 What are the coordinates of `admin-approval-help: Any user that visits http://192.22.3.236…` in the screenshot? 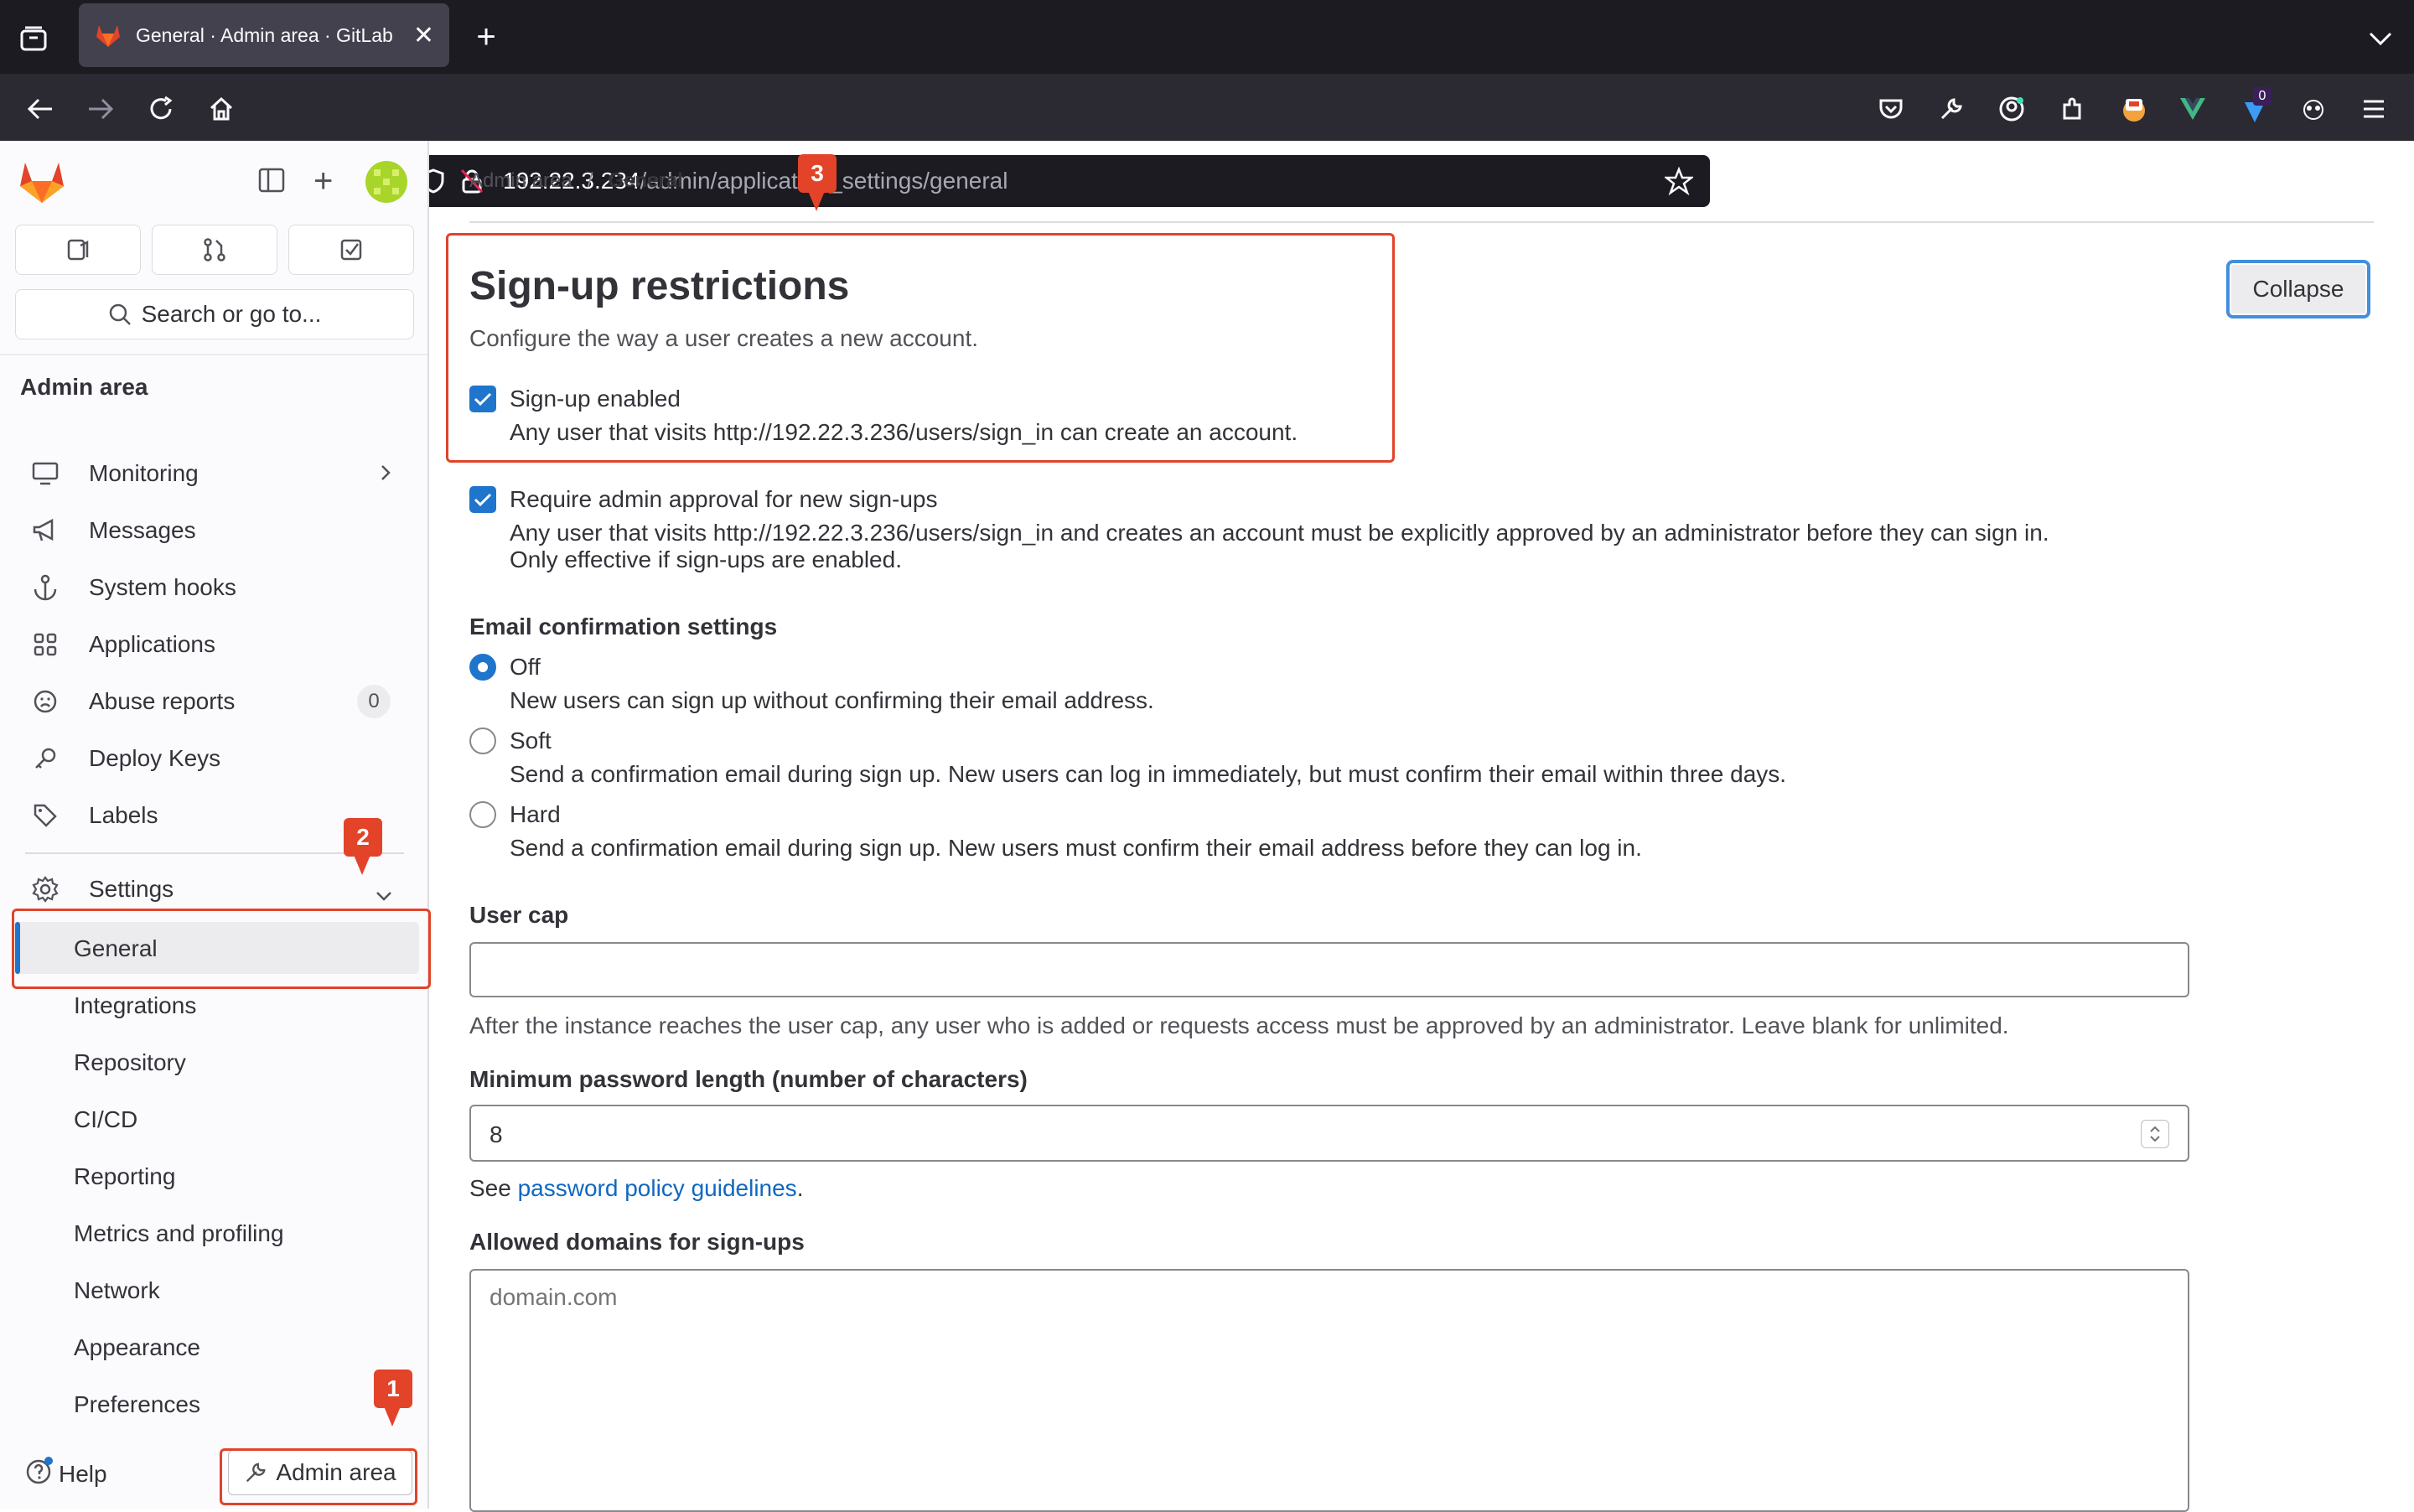 It's located at (1280, 533).